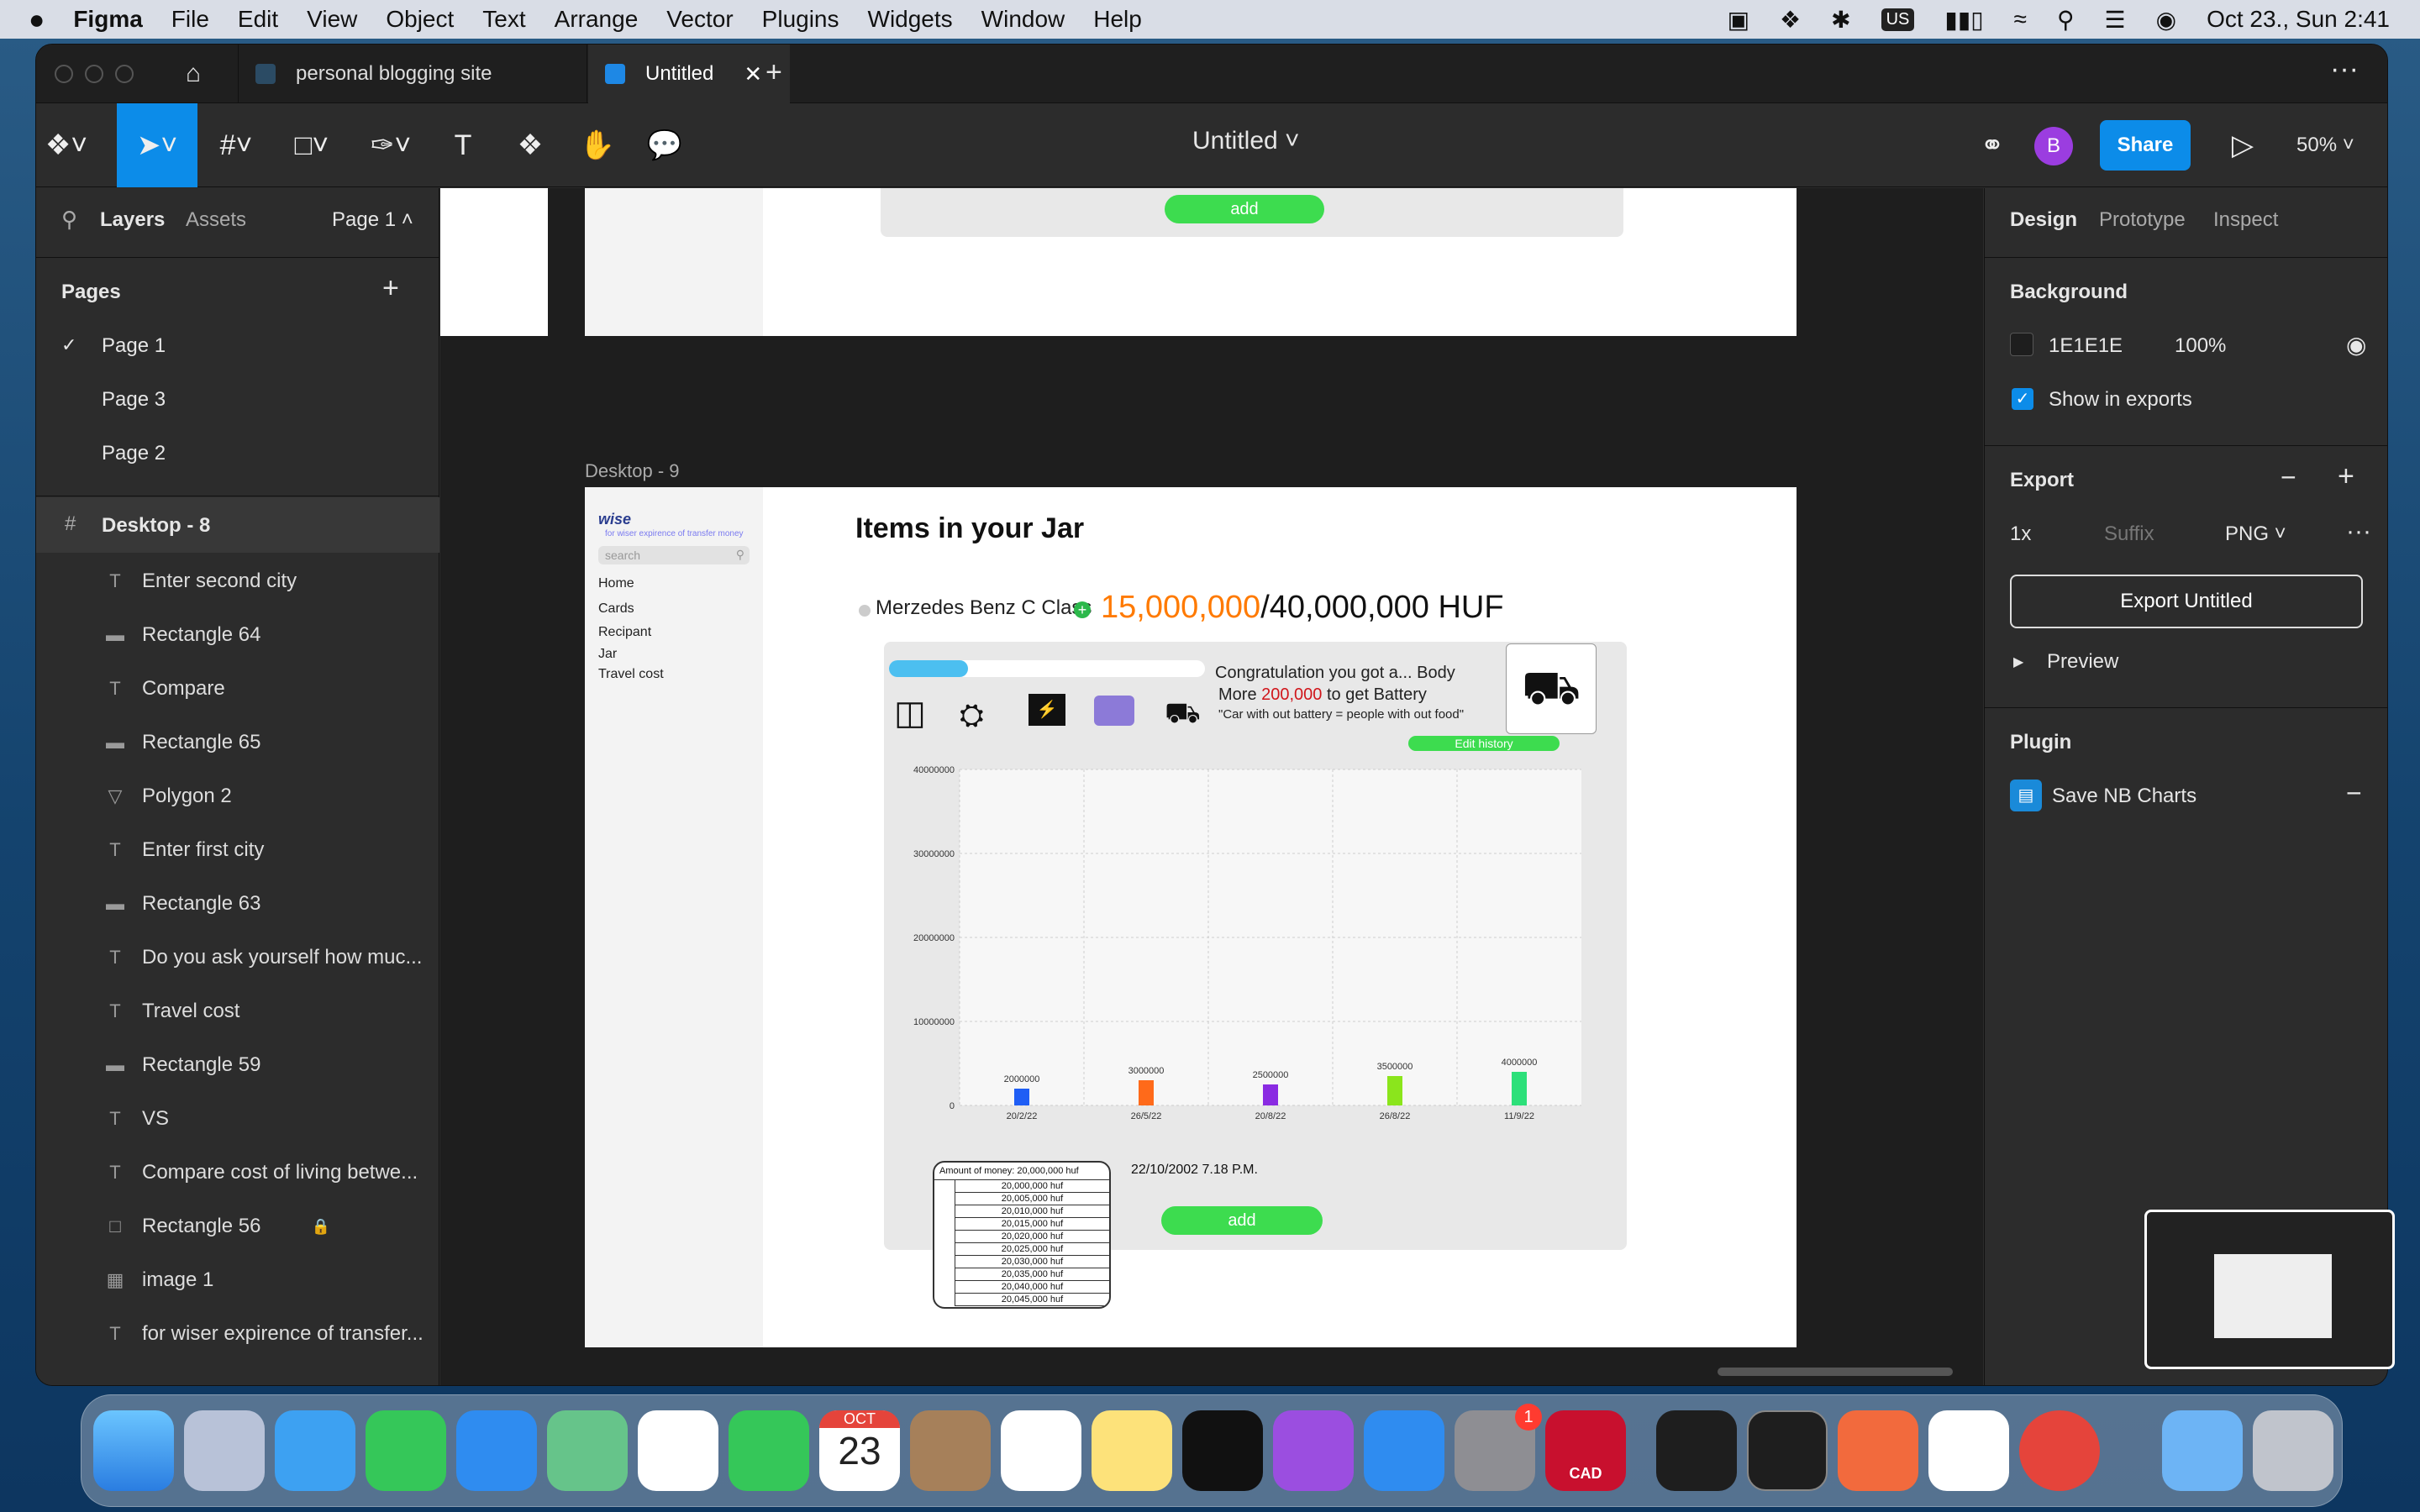 This screenshot has width=2420, height=1512. What do you see at coordinates (1791, 20) in the screenshot?
I see `figma-menu-icon: ❖` at bounding box center [1791, 20].